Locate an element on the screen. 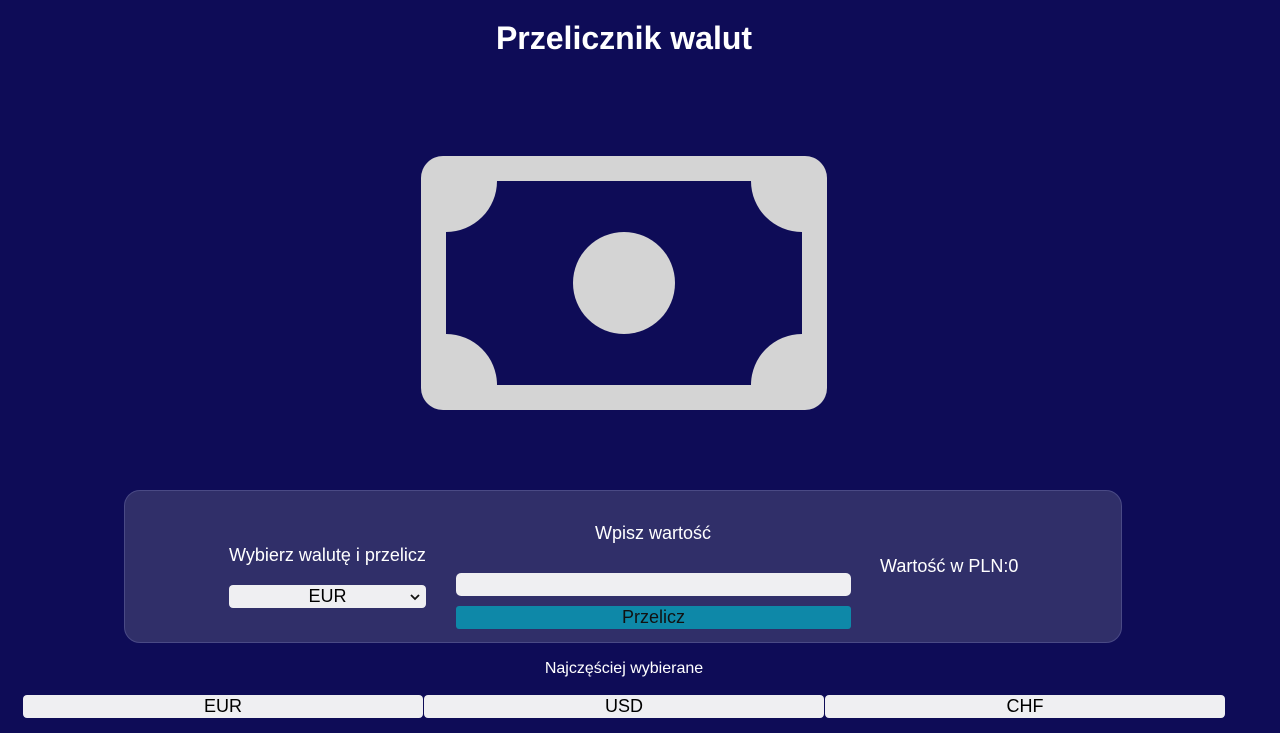  favorites-label: Najczęściej wybierane is located at coordinates (624, 668).